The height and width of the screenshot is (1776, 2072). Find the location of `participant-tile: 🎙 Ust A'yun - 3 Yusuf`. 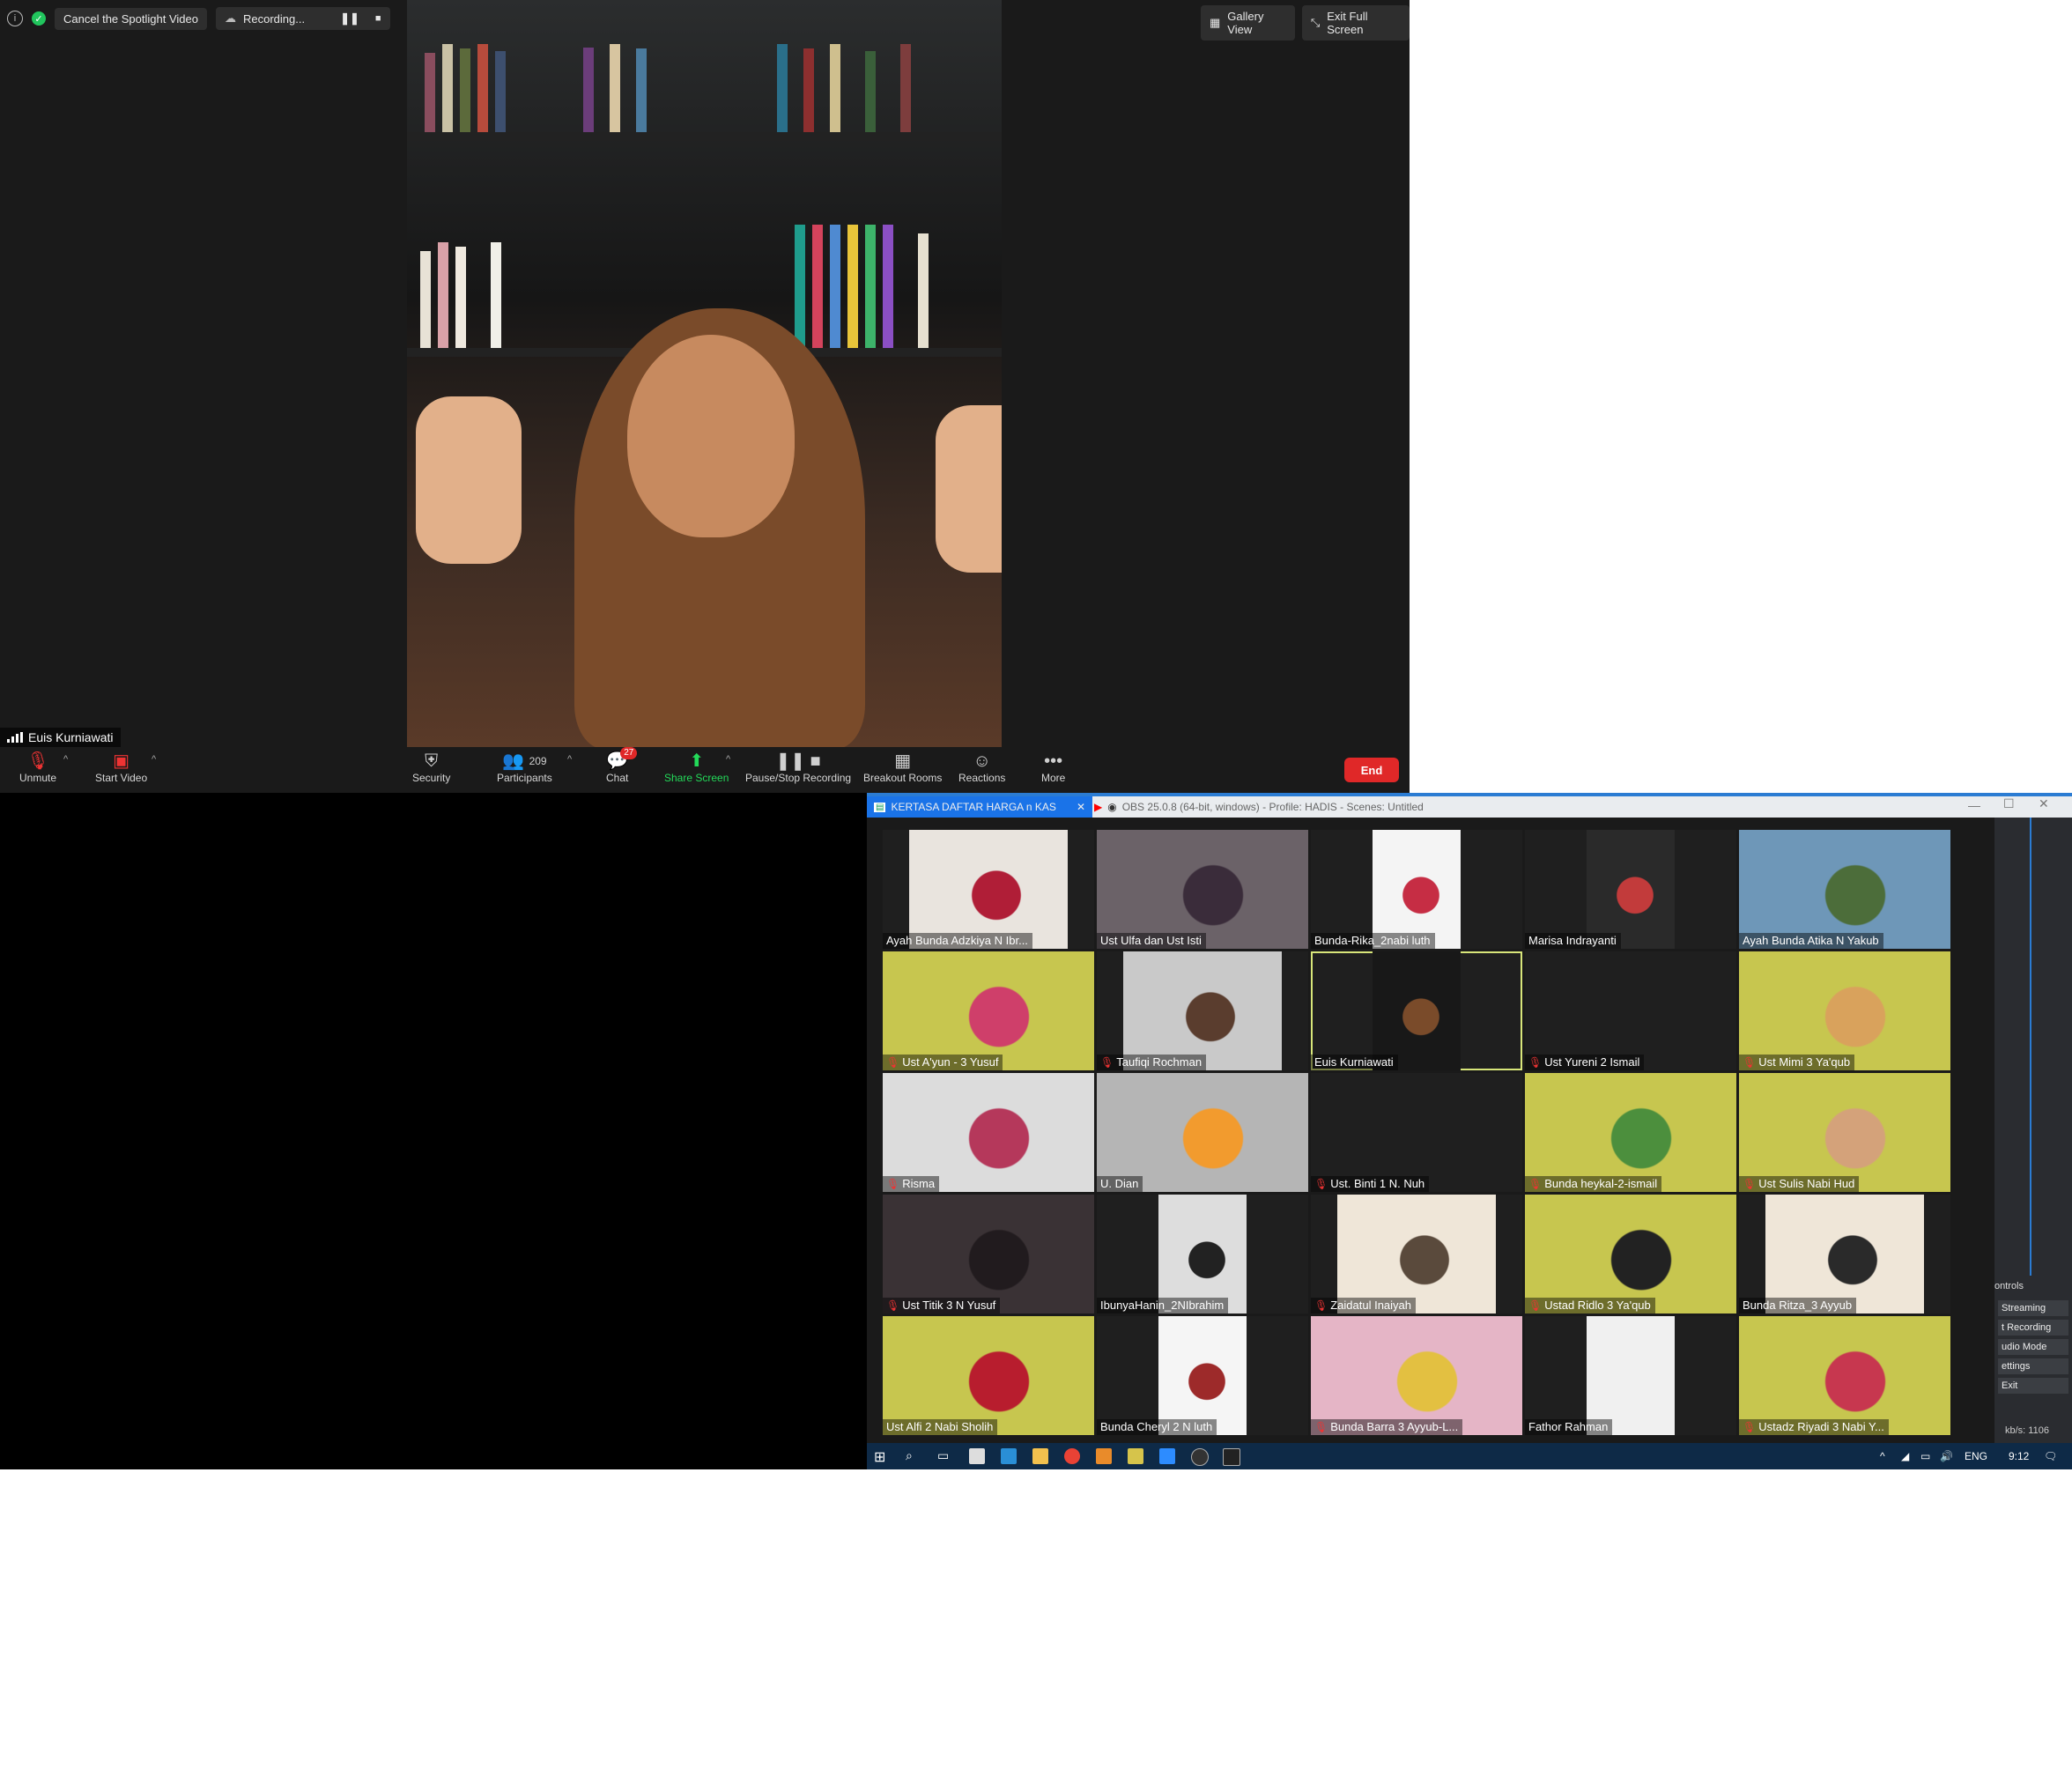

participant-tile: 🎙 Ust A'yun - 3 Yusuf is located at coordinates (988, 1010).